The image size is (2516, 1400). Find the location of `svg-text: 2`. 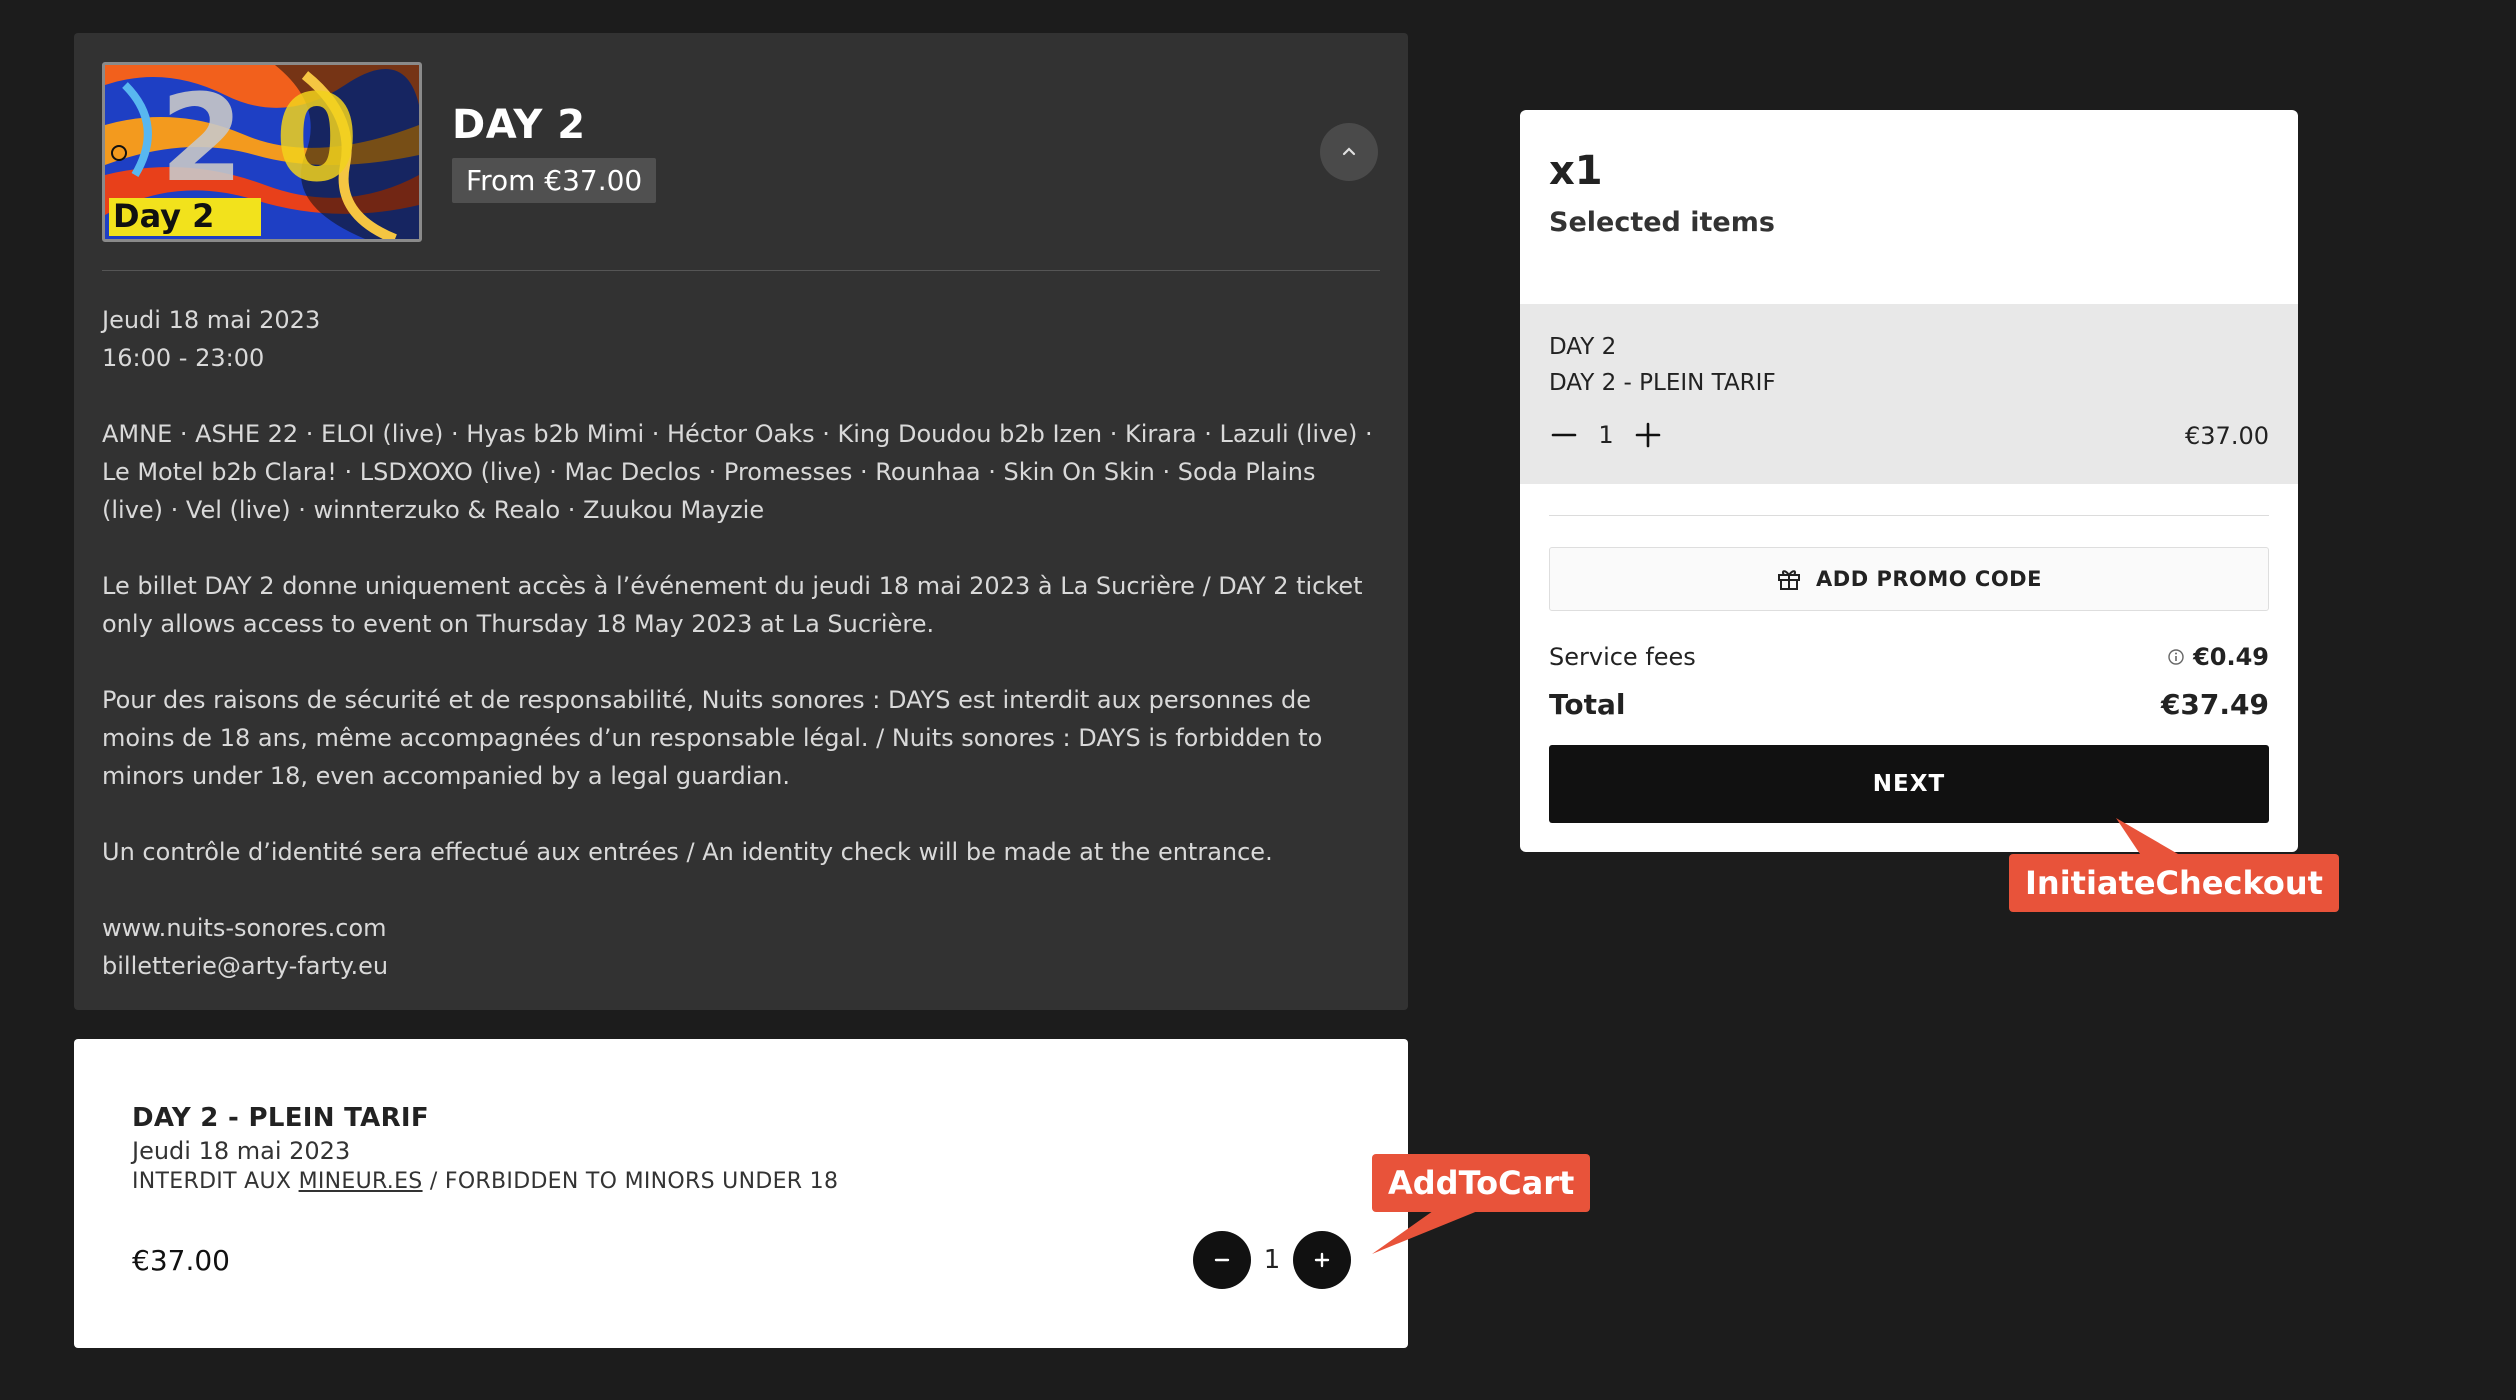

svg-text: 2 is located at coordinates (202, 139).